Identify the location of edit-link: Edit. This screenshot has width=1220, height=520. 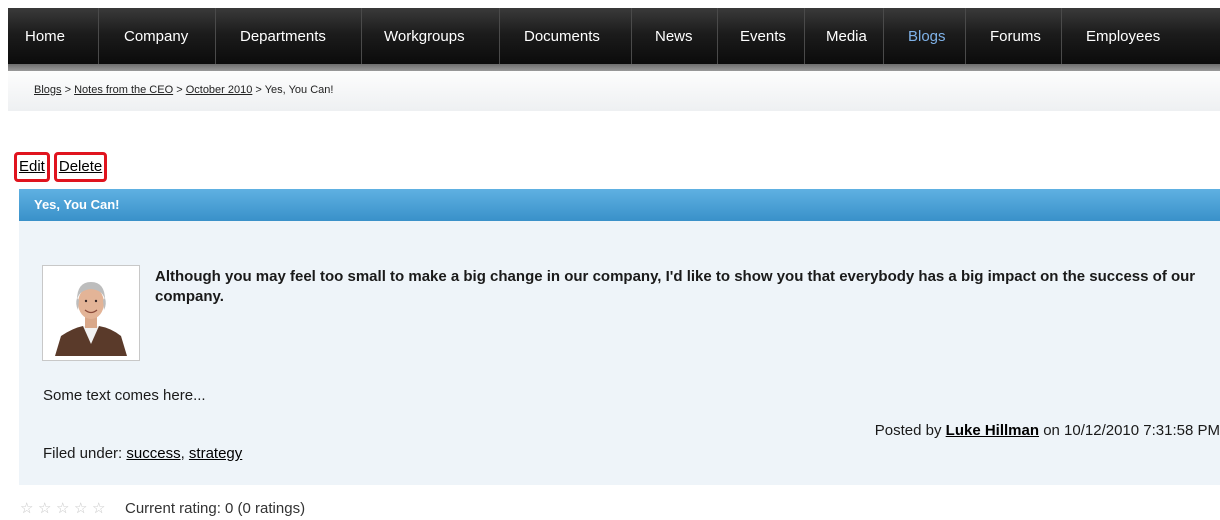
(32, 167).